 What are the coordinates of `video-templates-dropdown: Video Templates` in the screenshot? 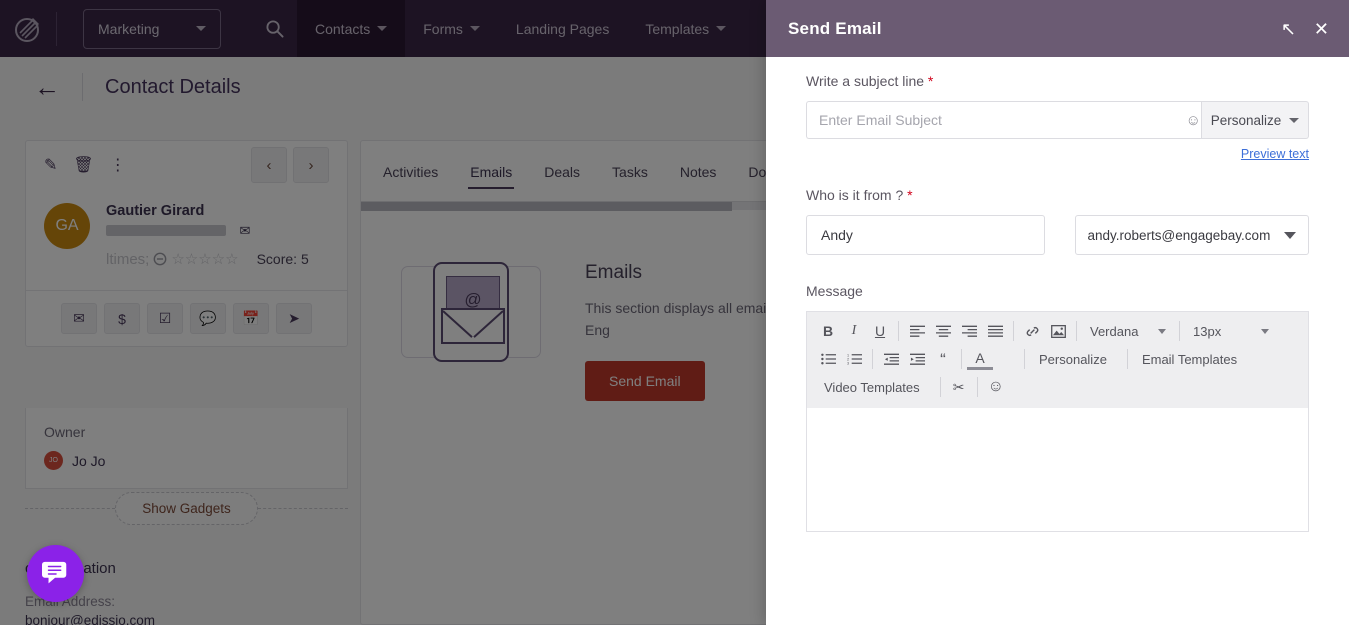 It's located at (875, 387).